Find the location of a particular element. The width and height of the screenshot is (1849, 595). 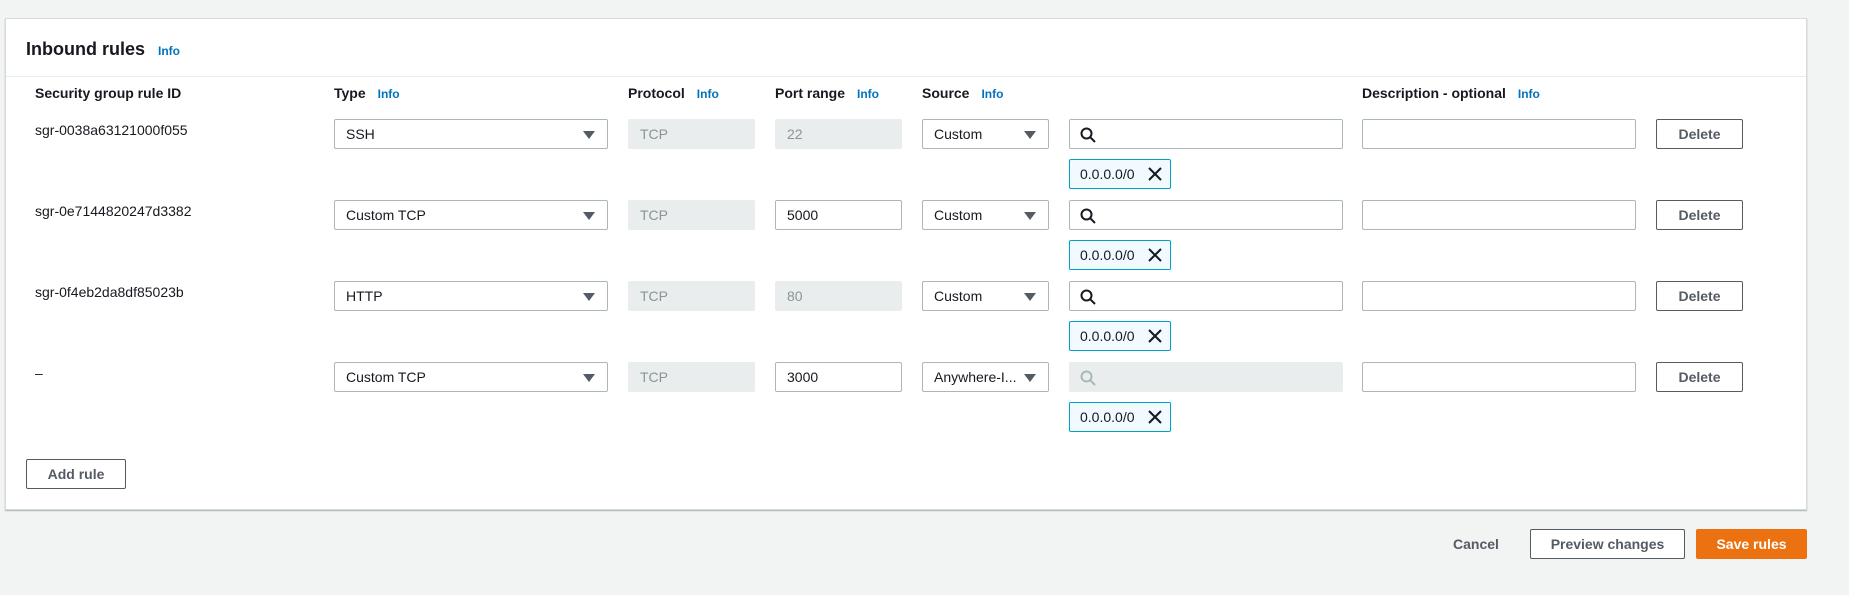

panel-title: Inbound rules is located at coordinates (85, 49).